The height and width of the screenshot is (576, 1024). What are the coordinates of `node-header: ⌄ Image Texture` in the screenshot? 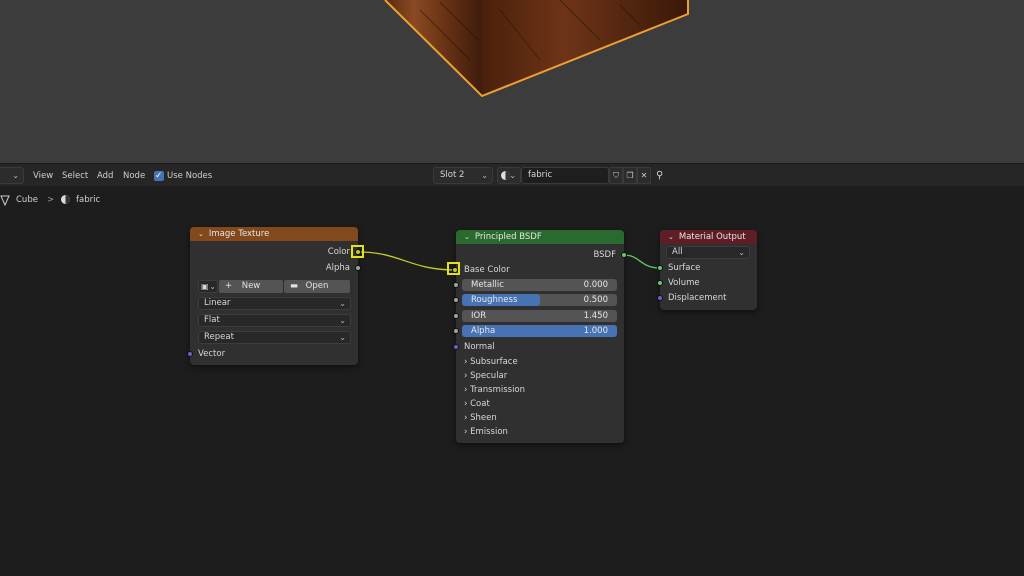 It's located at (274, 234).